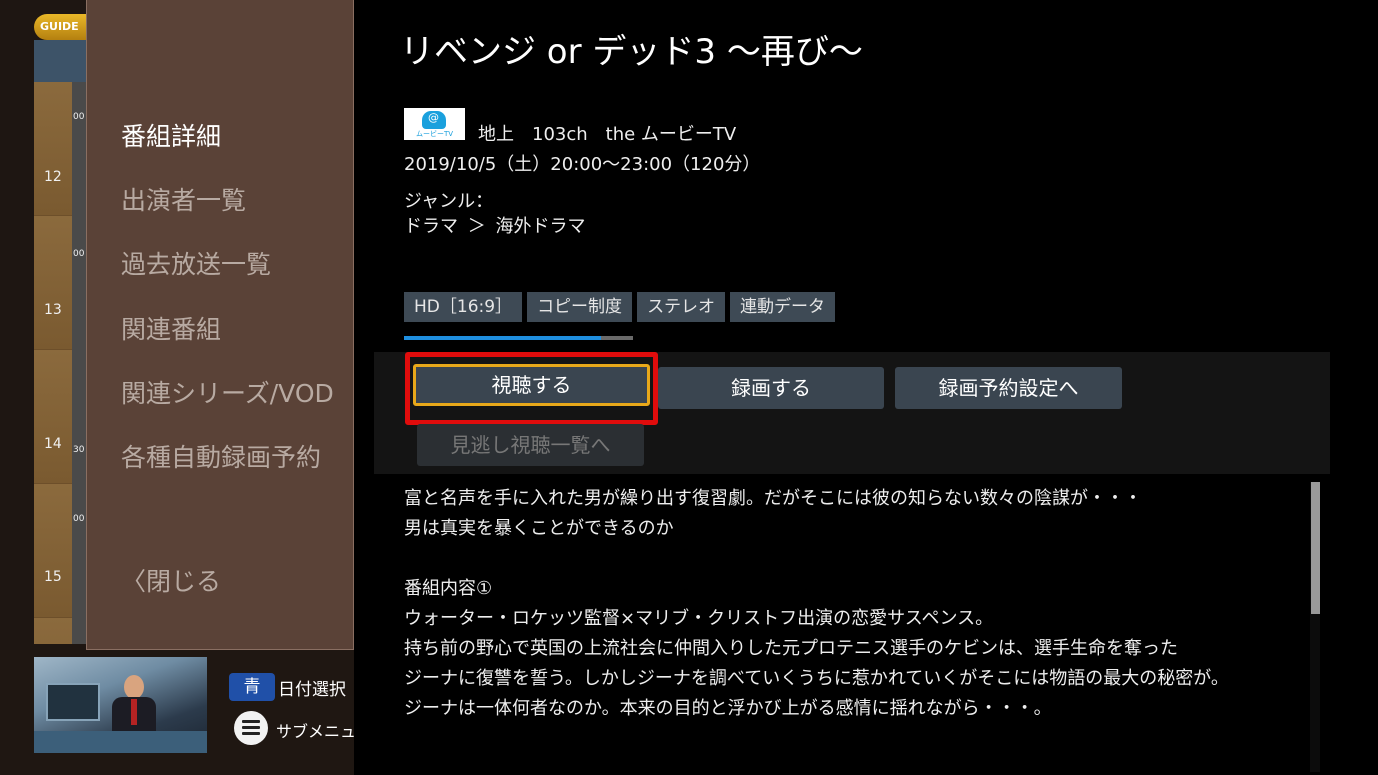 This screenshot has width=1378, height=775. I want to click on description-line: 番組内容①, so click(448, 588).